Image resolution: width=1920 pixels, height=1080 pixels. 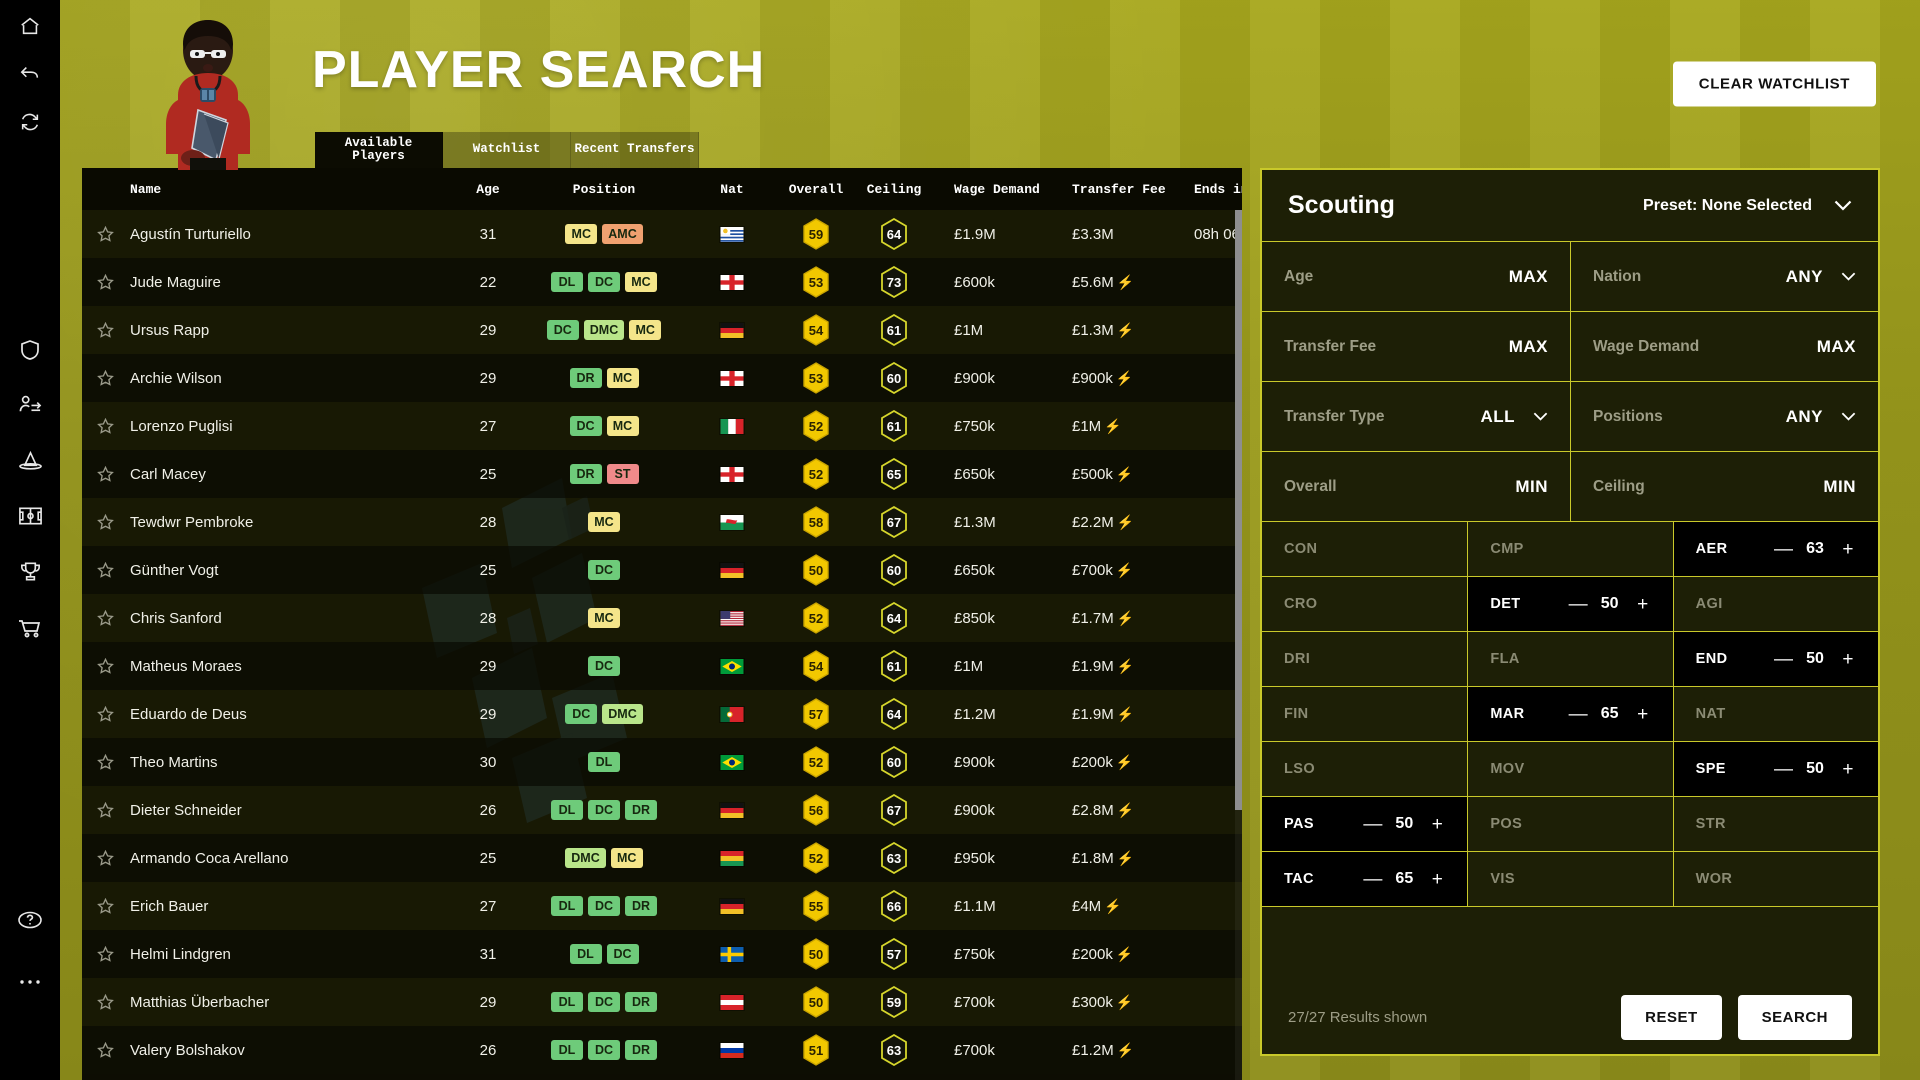 What do you see at coordinates (1364, 604) in the screenshot?
I see `attribute-cro: CRO` at bounding box center [1364, 604].